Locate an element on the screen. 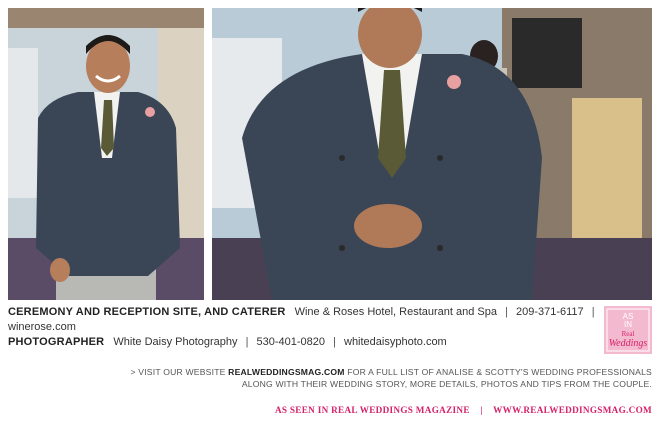 This screenshot has height=424, width=660. footer-website-link: WWW.REALWEDDINGSMAG.COM is located at coordinates (572, 410).